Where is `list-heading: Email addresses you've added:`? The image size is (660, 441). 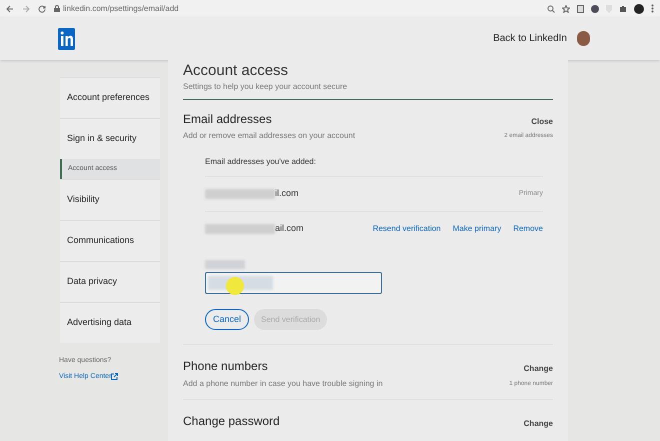
list-heading: Email addresses you've added: is located at coordinates (261, 162).